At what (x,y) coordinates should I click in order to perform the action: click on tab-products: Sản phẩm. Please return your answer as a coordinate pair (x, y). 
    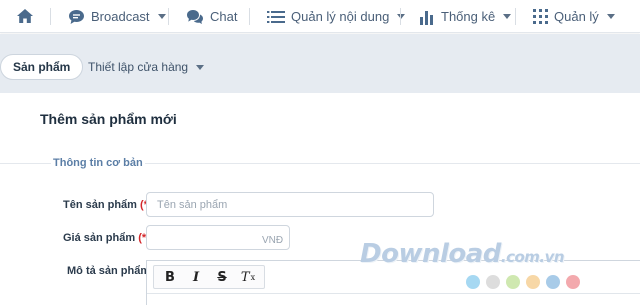
    Looking at the image, I should click on (42, 67).